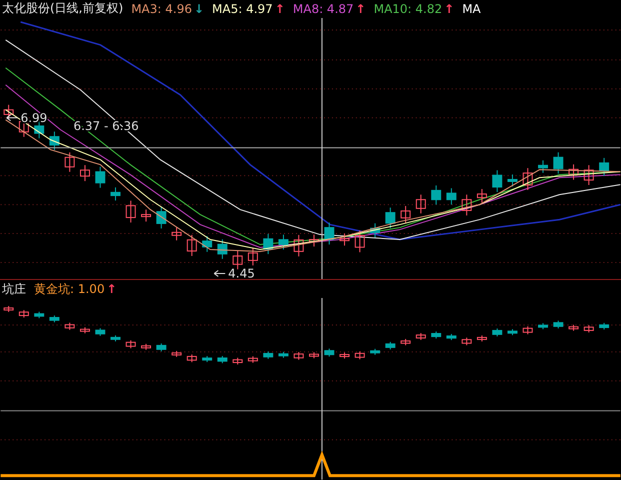  What do you see at coordinates (199, 9) in the screenshot?
I see `trend-arrow: ↓` at bounding box center [199, 9].